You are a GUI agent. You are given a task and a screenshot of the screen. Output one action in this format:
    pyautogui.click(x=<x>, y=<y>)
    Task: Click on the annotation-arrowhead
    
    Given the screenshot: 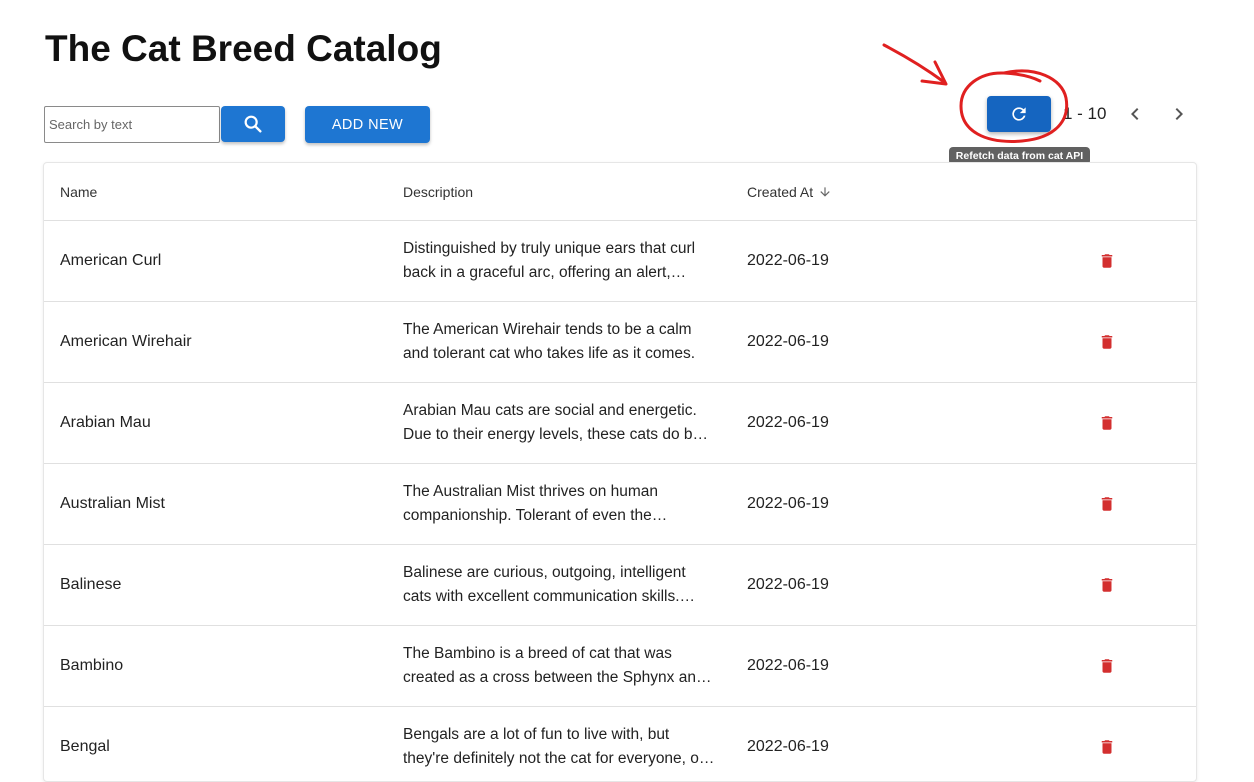 What is the action you would take?
    pyautogui.click(x=934, y=73)
    